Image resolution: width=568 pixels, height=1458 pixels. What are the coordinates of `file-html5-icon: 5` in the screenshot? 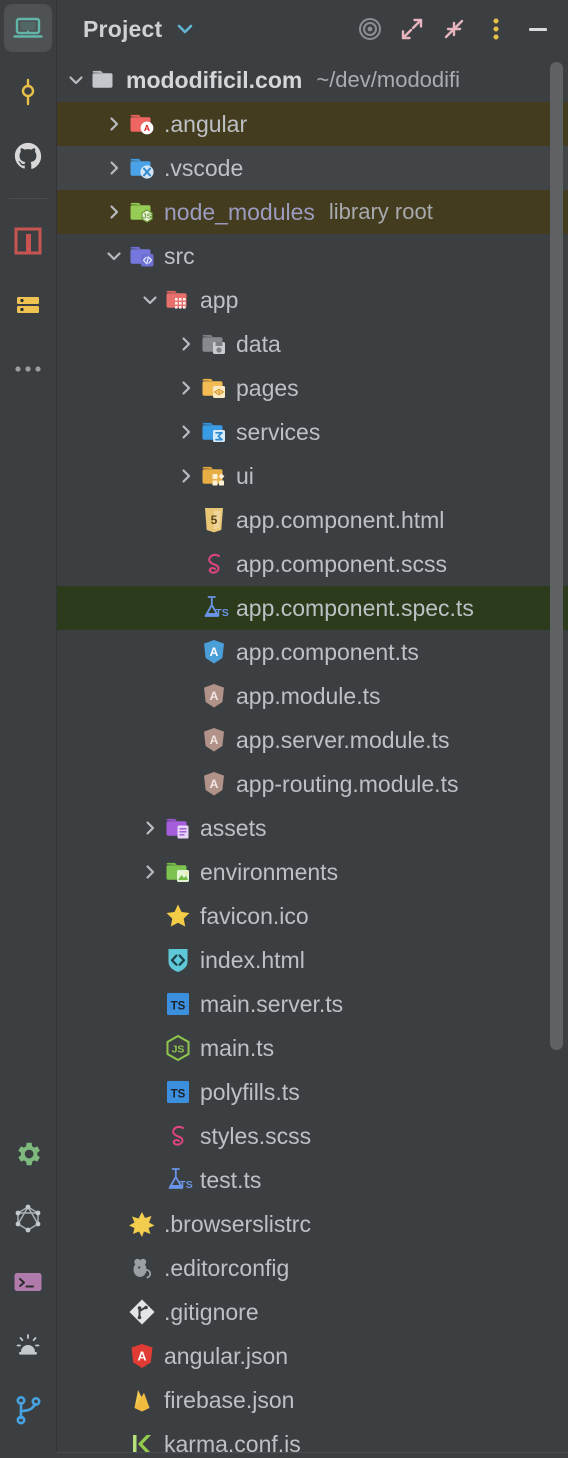 It's located at (214, 520).